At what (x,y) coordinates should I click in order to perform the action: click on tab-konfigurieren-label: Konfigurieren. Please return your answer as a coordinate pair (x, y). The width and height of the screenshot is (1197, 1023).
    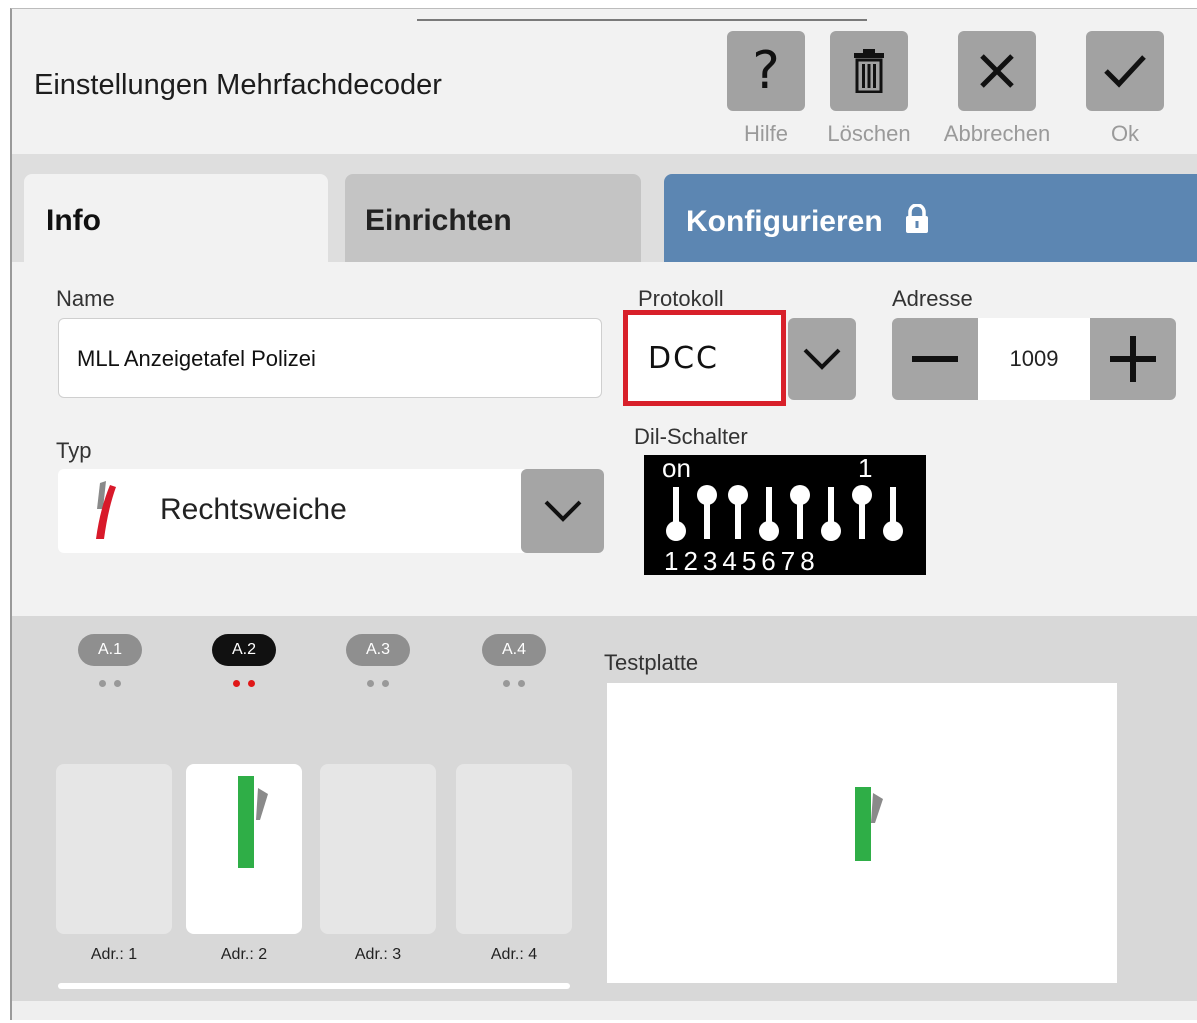
    Looking at the image, I should click on (784, 221).